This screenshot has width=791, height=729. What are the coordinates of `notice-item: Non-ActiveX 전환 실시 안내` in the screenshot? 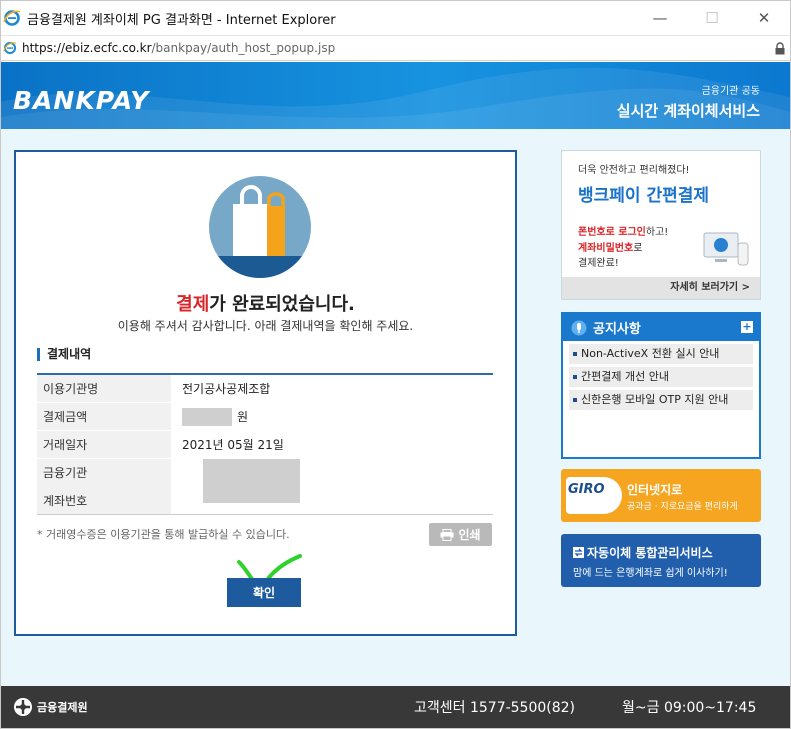 It's located at (661, 354).